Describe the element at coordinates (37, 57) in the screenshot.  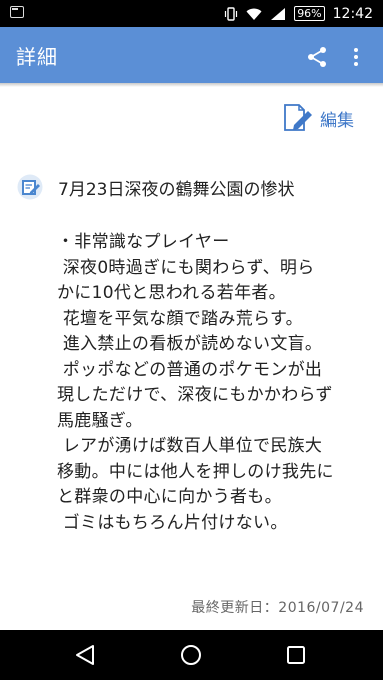
I see `page-title: 詳細` at that location.